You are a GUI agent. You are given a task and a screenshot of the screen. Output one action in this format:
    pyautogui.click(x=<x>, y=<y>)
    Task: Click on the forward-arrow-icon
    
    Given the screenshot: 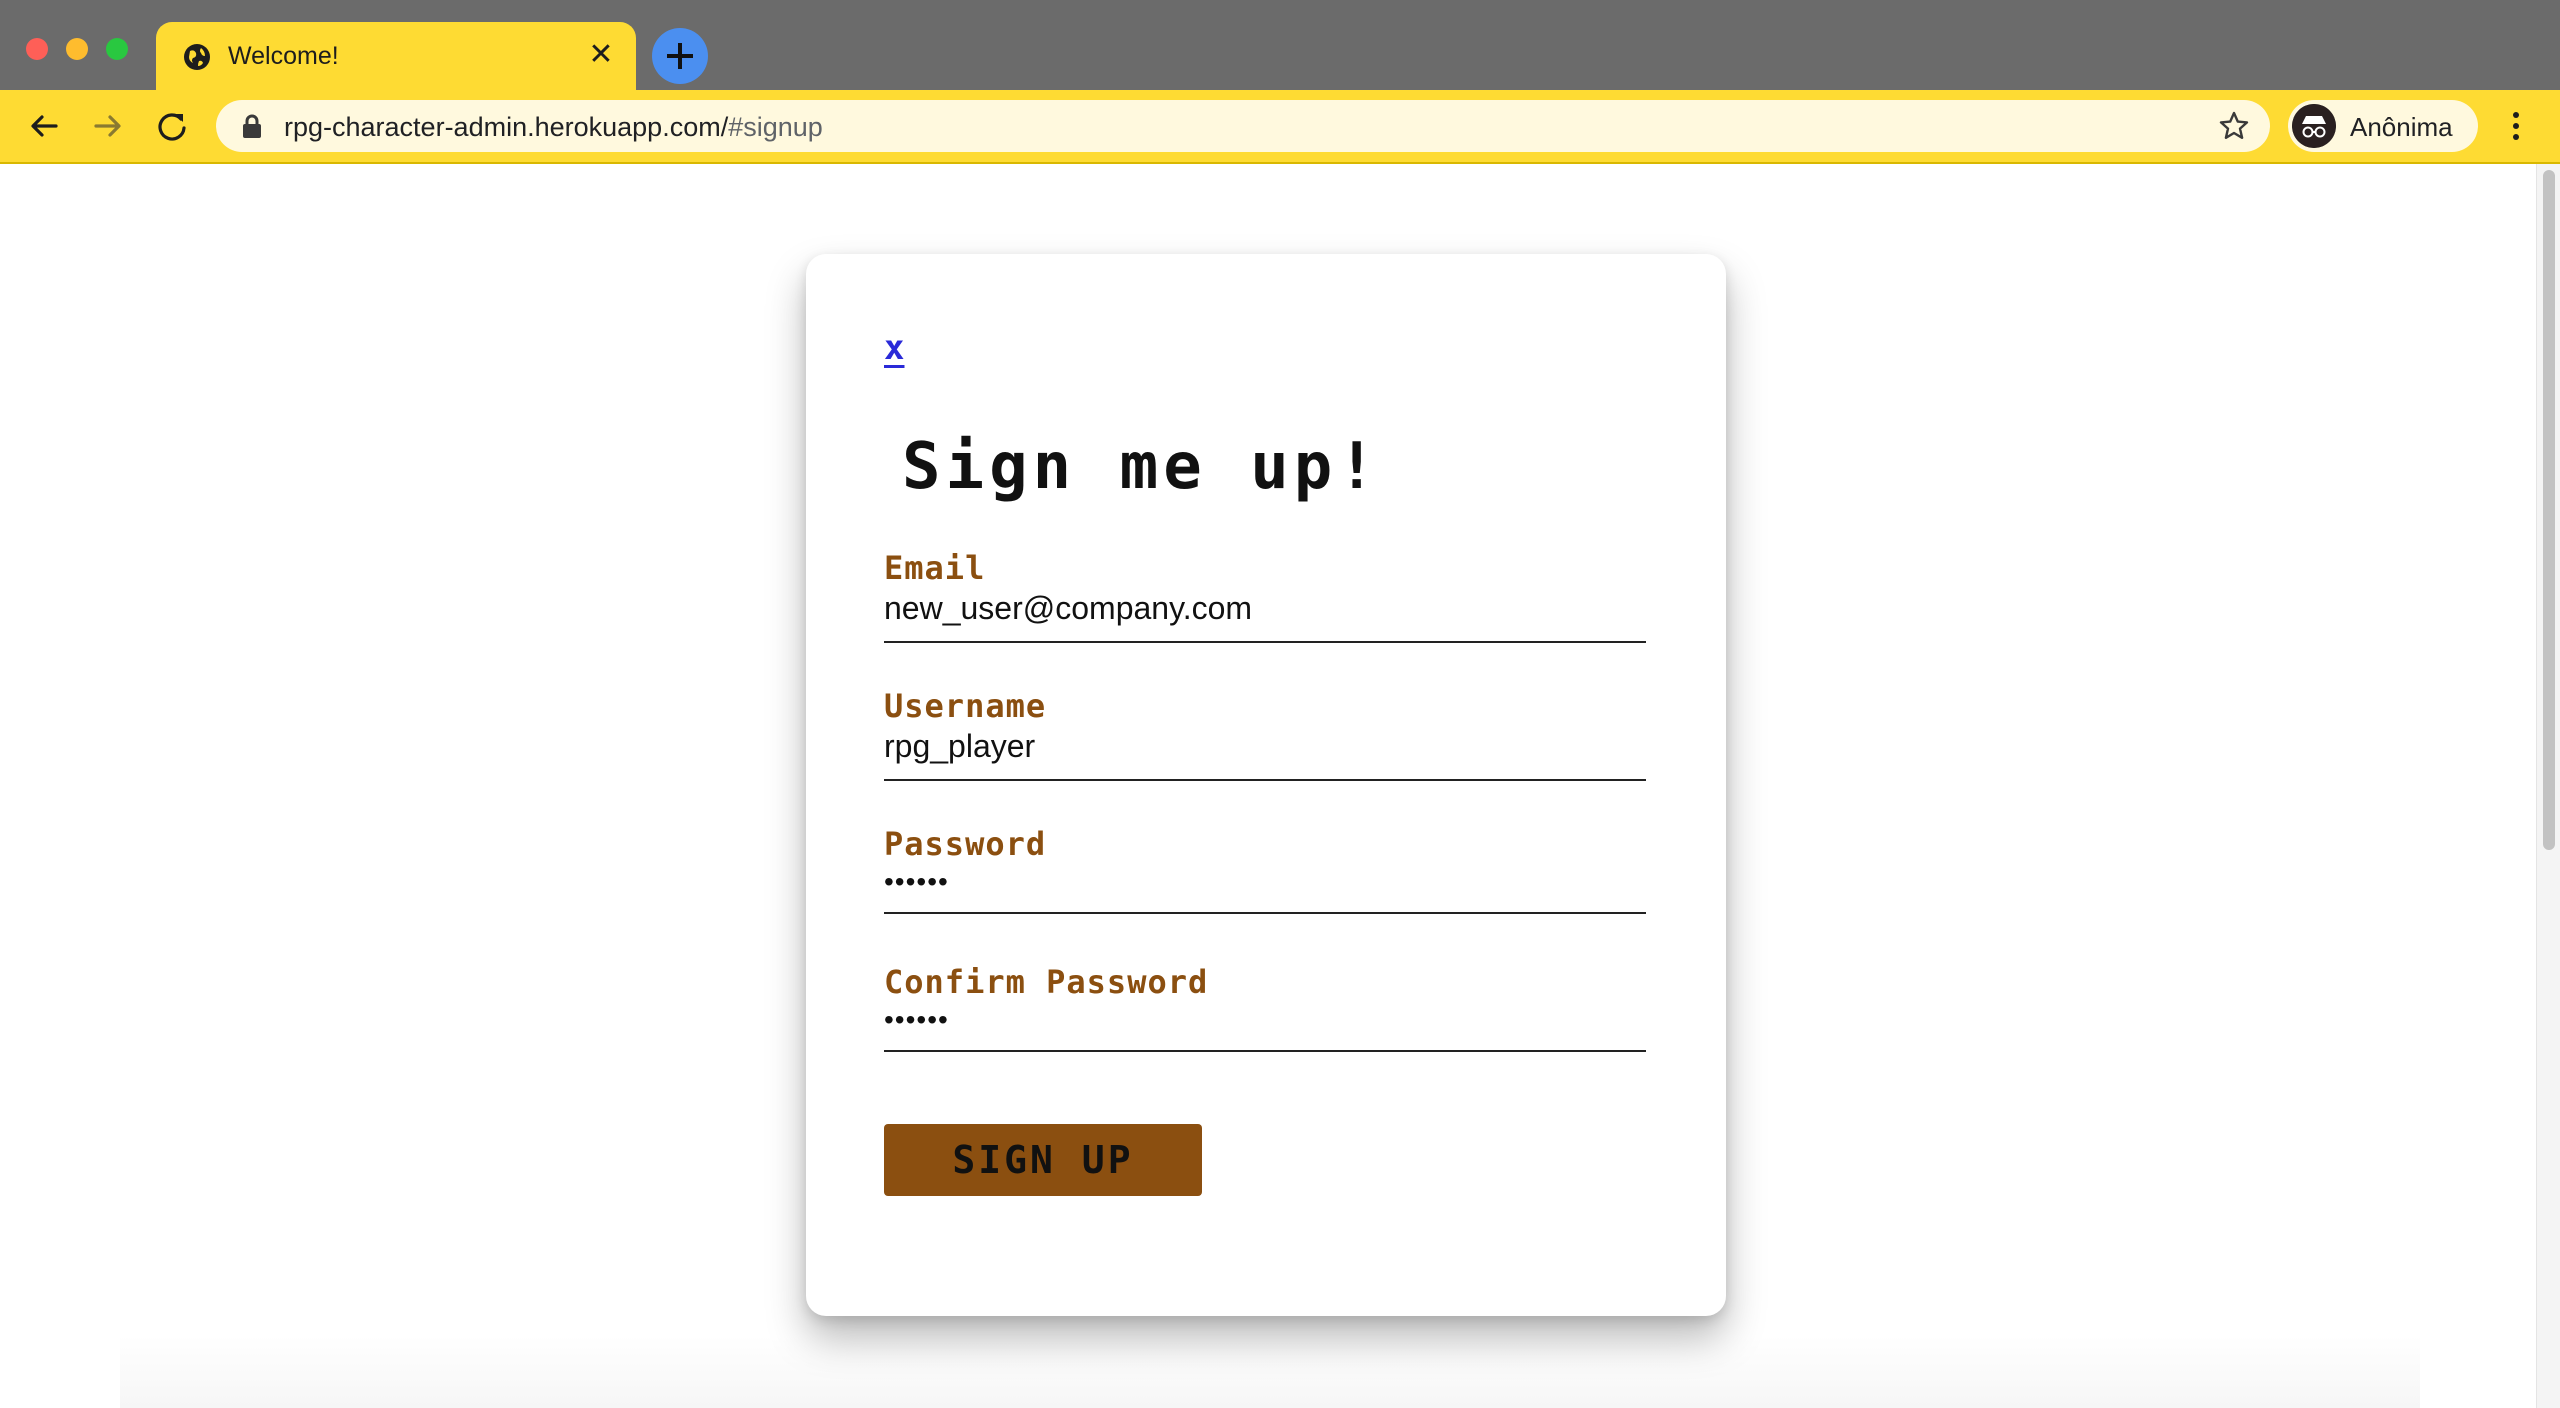 What is the action you would take?
    pyautogui.click(x=108, y=126)
    